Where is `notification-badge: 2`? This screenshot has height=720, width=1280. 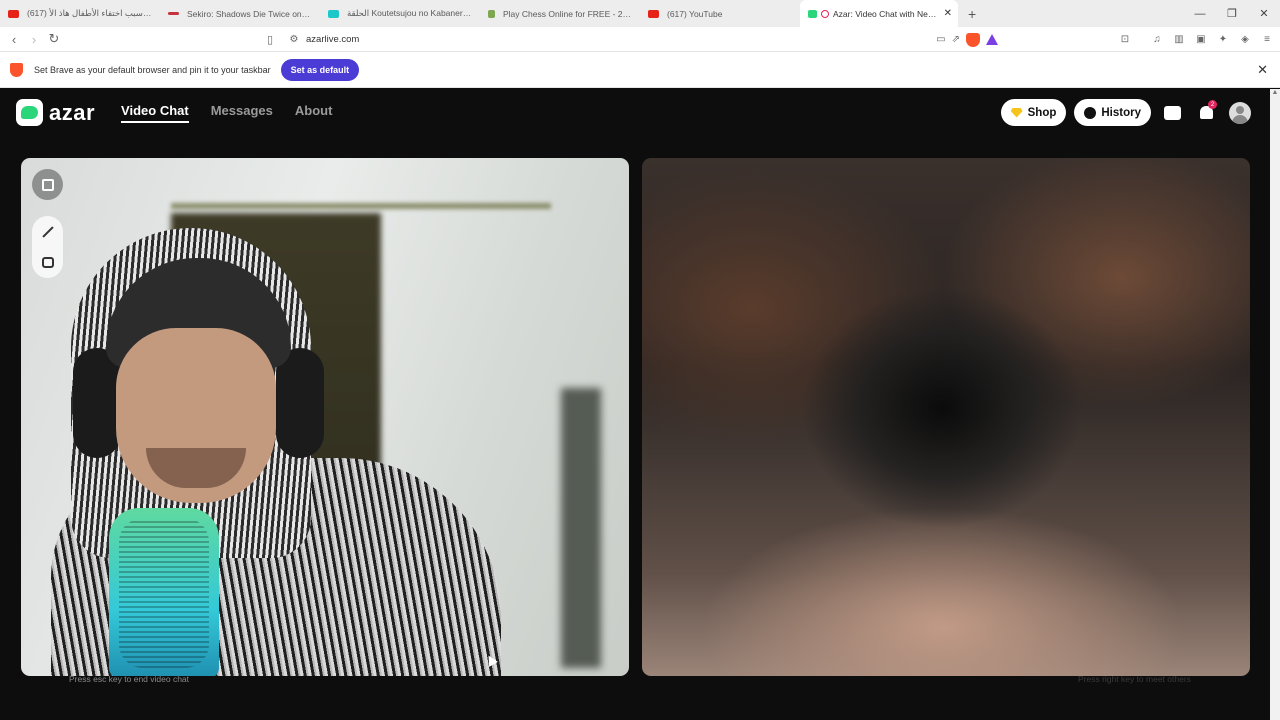 notification-badge: 2 is located at coordinates (1212, 104).